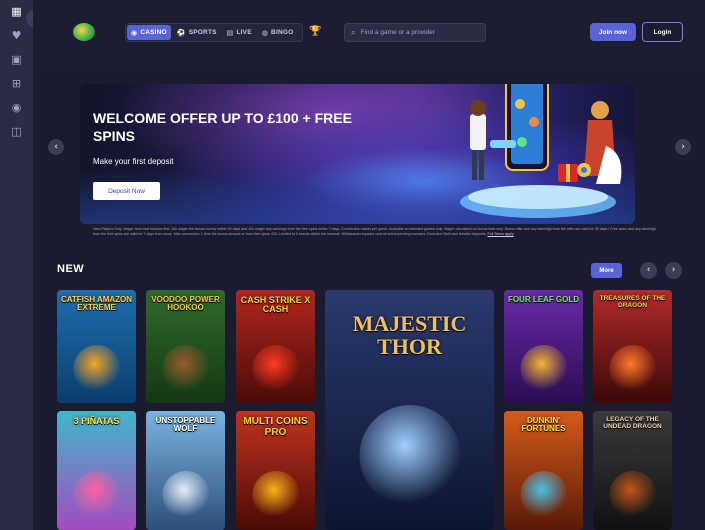 The height and width of the screenshot is (530, 705). Describe the element at coordinates (126, 191) in the screenshot. I see `deposit-now-button: Deposit Now` at that location.